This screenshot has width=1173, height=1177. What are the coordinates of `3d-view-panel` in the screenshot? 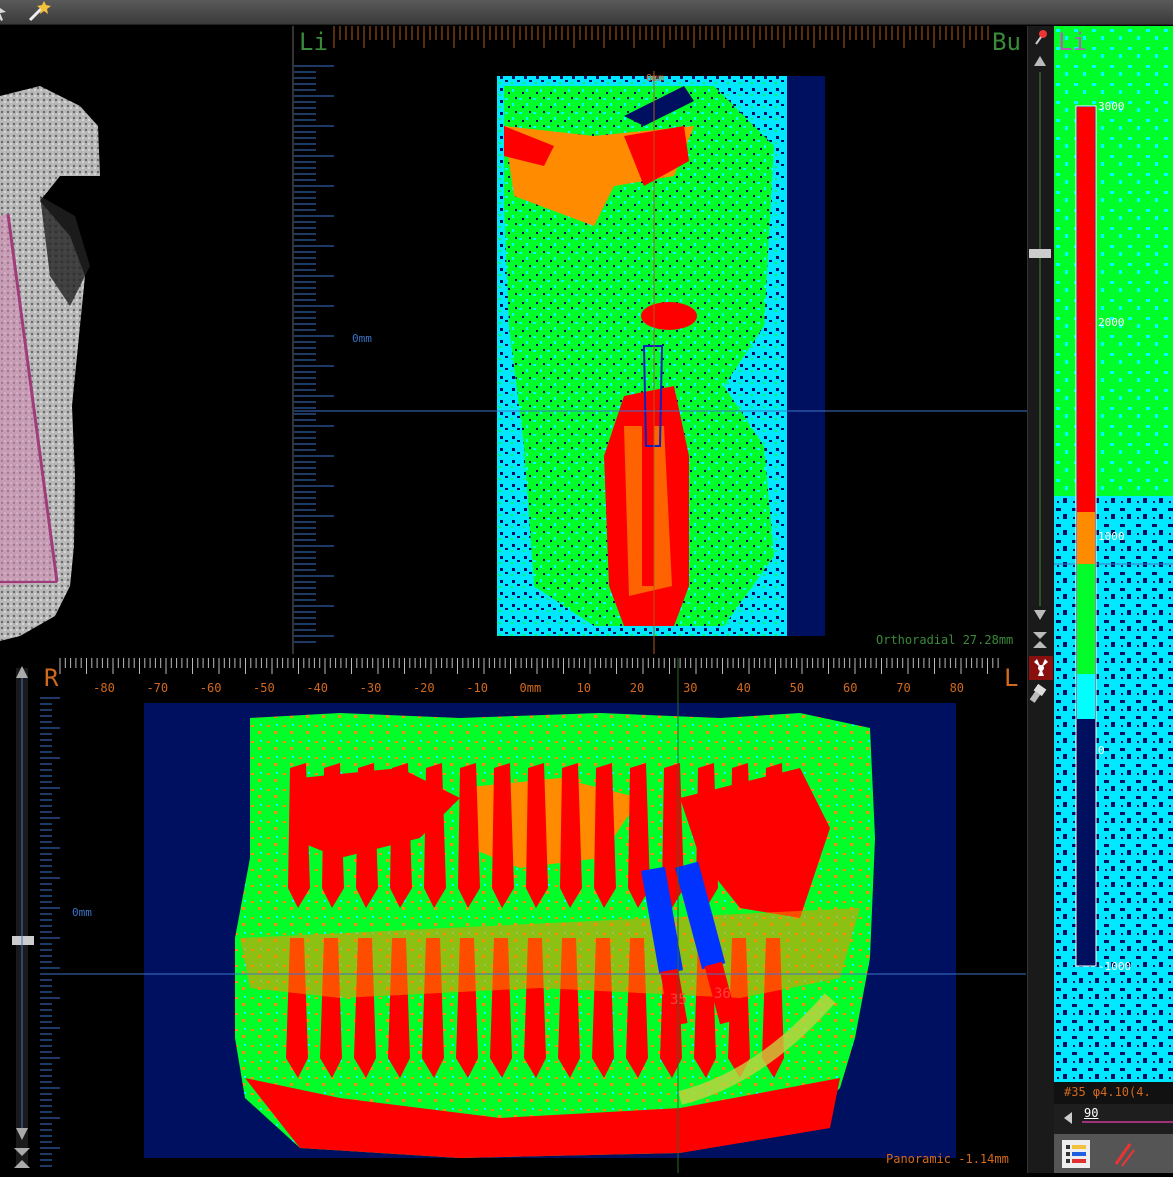 It's located at (144, 340).